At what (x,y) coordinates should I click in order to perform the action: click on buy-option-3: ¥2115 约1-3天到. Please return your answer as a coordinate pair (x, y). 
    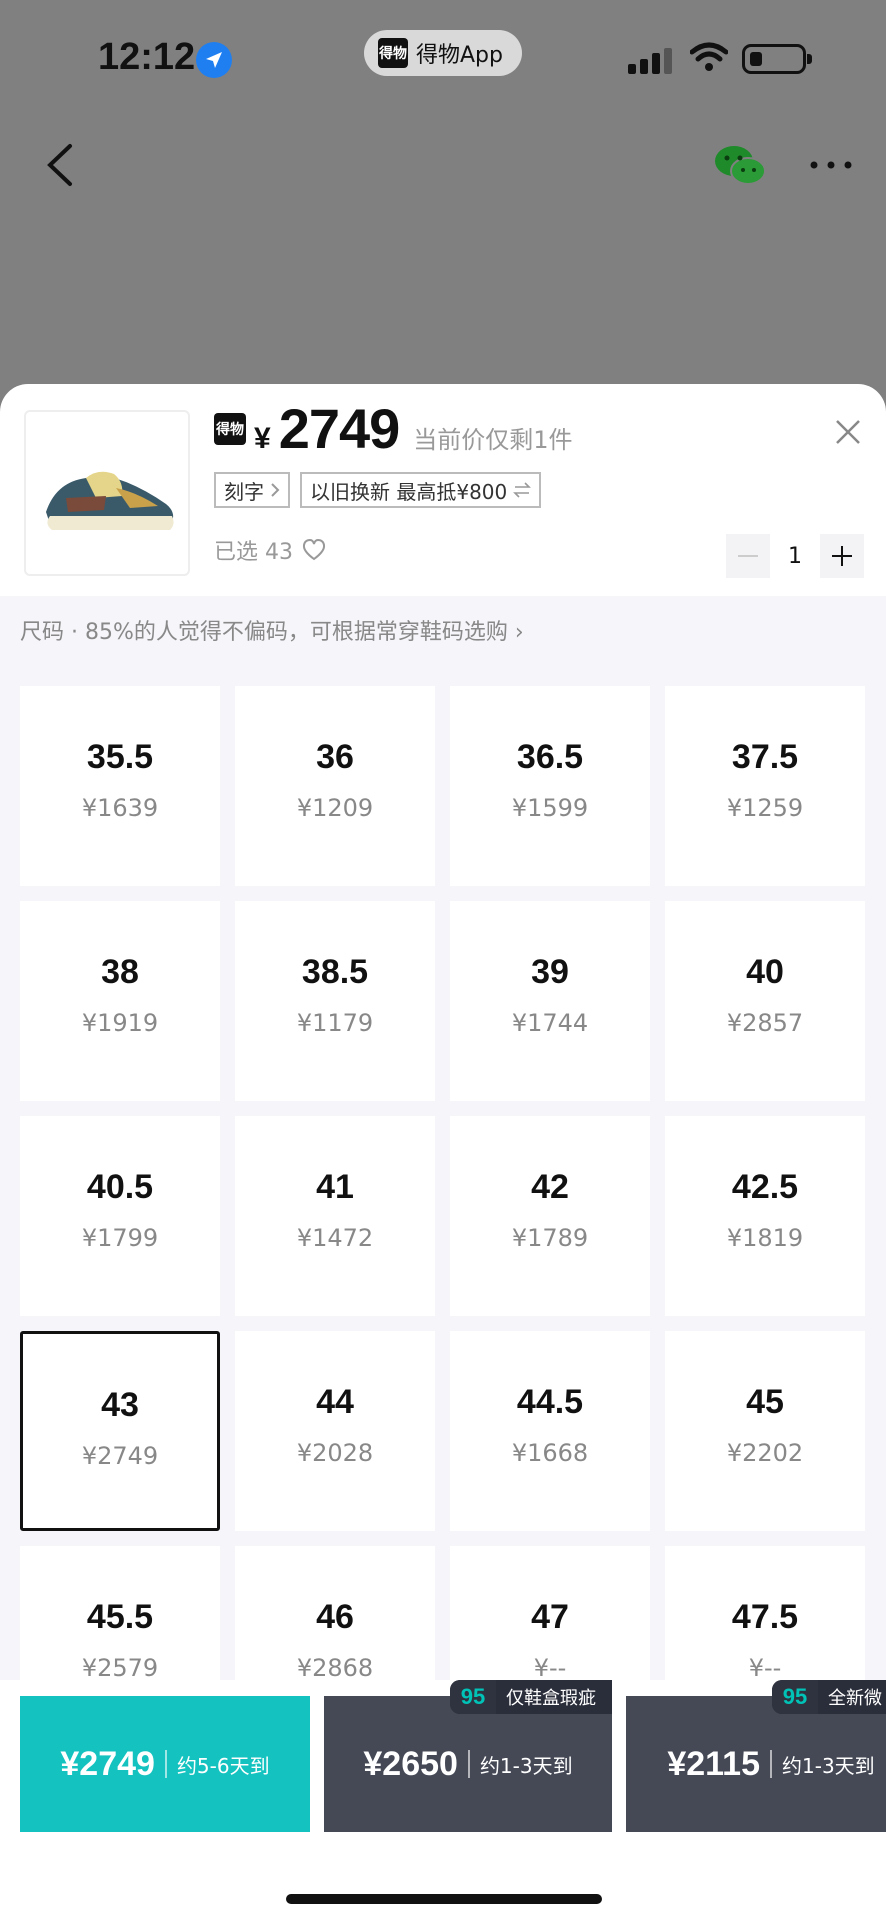
    Looking at the image, I should click on (756, 1764).